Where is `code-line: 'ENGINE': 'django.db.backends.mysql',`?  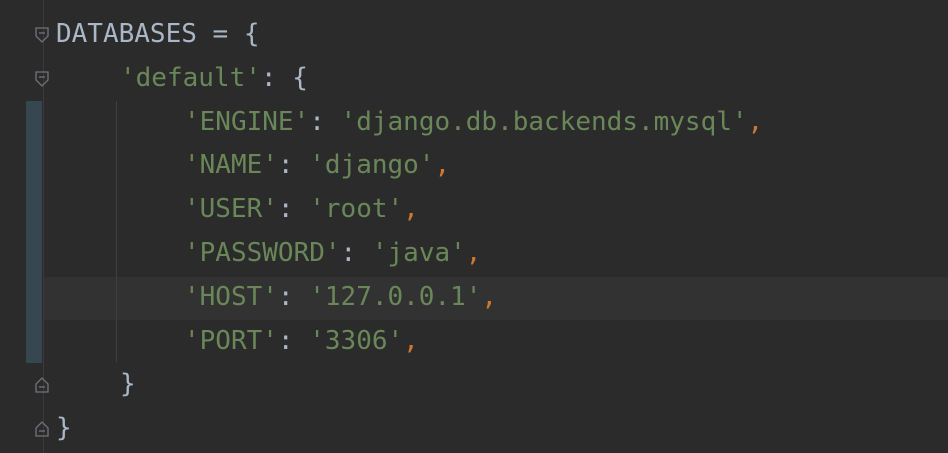
code-line: 'ENGINE': 'django.db.backends.mysql', is located at coordinates (496, 123).